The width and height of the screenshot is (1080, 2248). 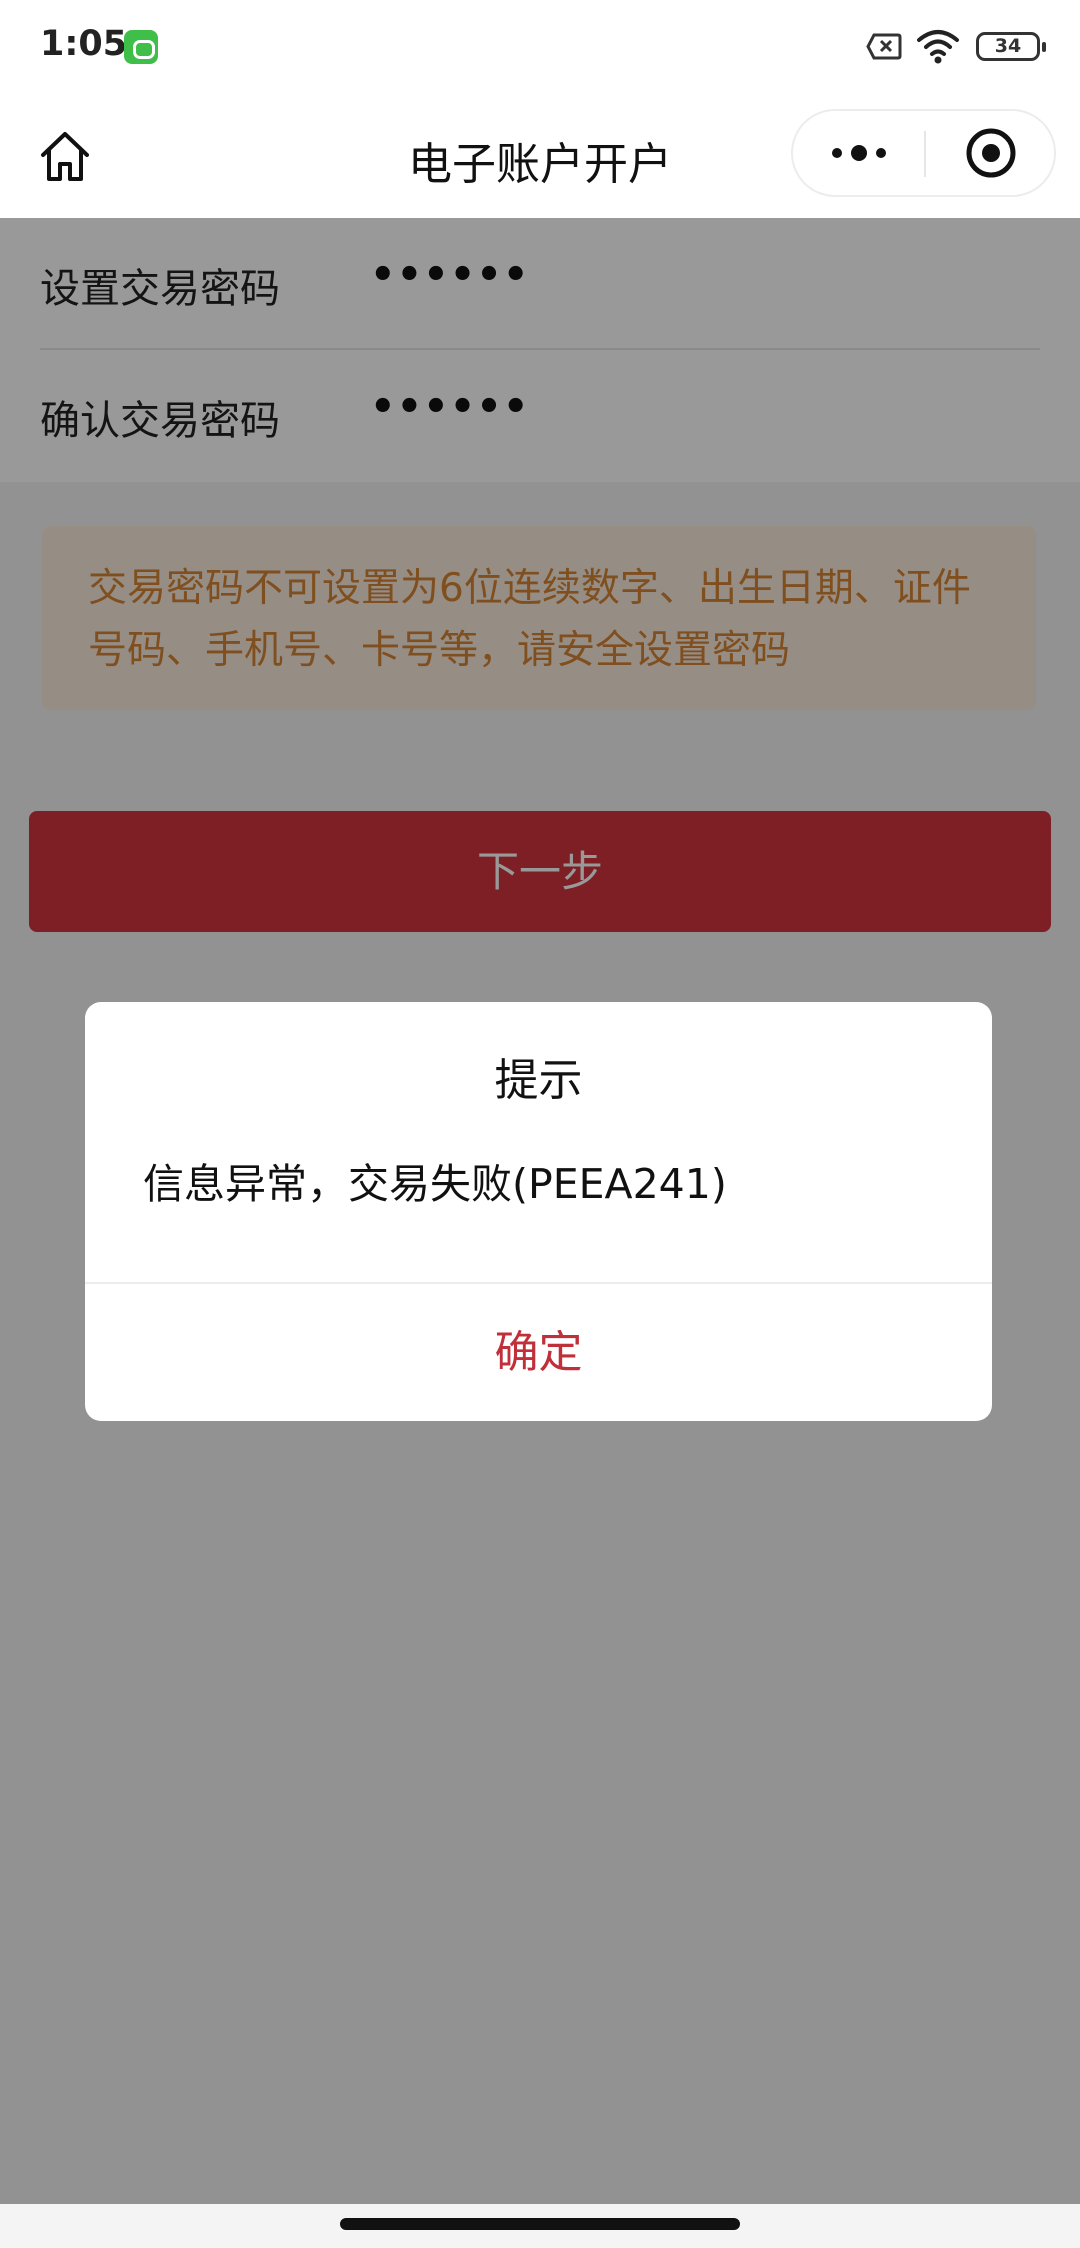 I want to click on more-dots-icon, so click(x=859, y=153).